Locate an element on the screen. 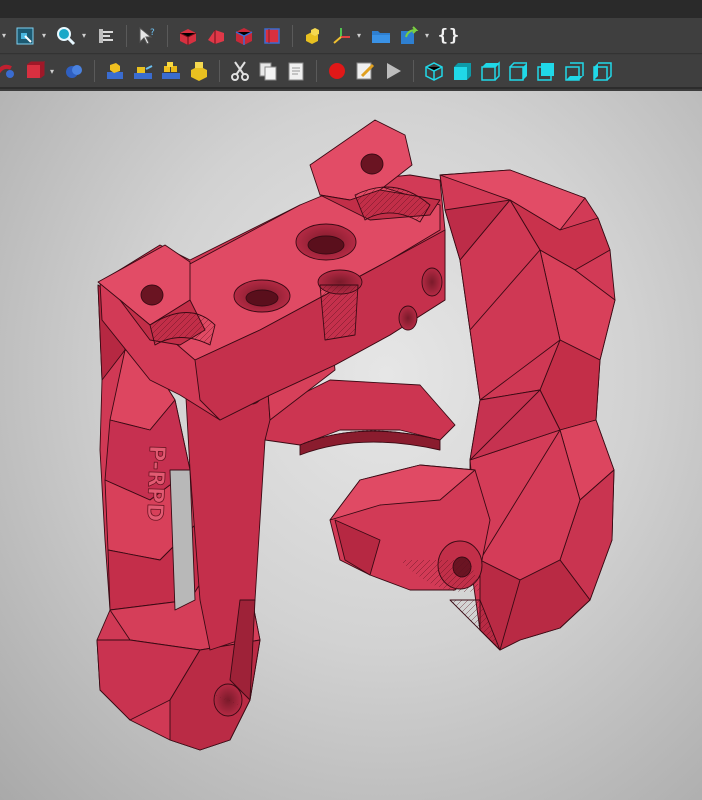  toolbar-top: ▾ ▾ ▾ ? ▾ ▾ {} is located at coordinates (351, 36).